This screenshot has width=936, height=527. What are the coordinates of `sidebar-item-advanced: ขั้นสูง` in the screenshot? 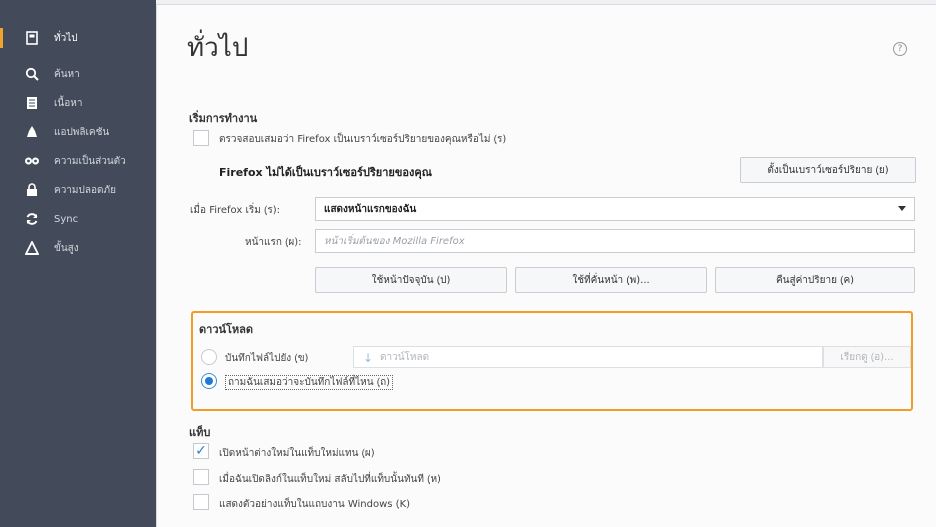 It's located at (78, 248).